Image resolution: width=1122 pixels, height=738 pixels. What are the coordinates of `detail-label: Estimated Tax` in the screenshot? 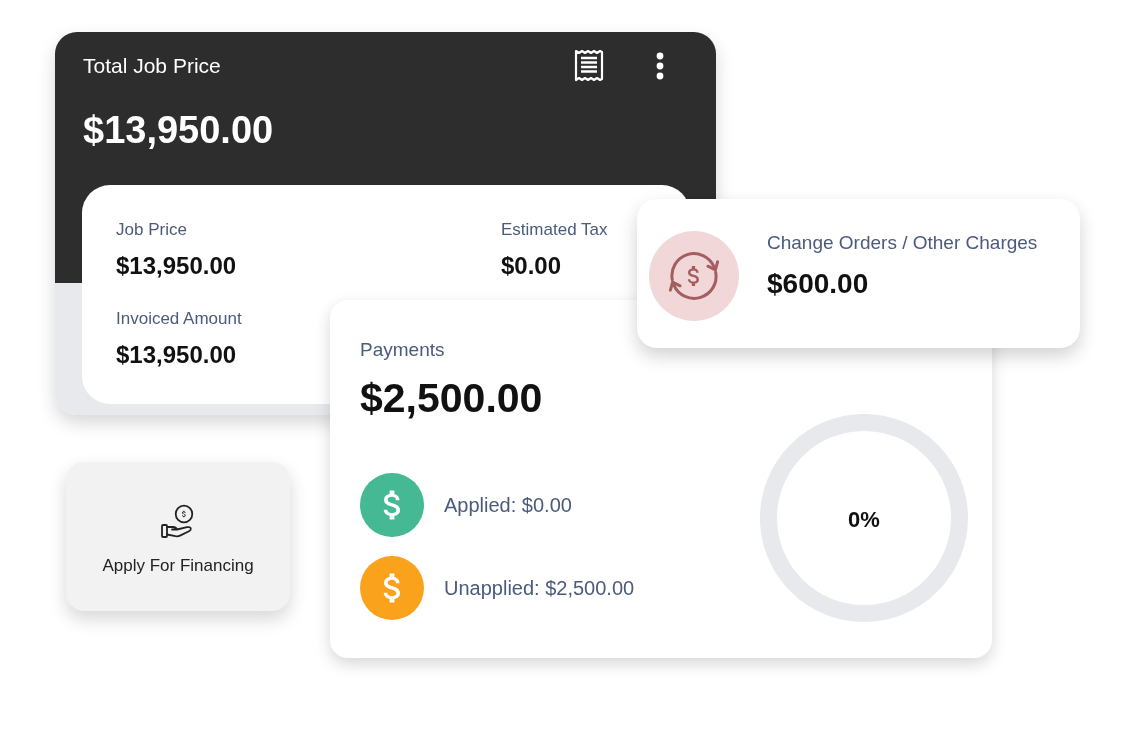 It's located at (554, 230).